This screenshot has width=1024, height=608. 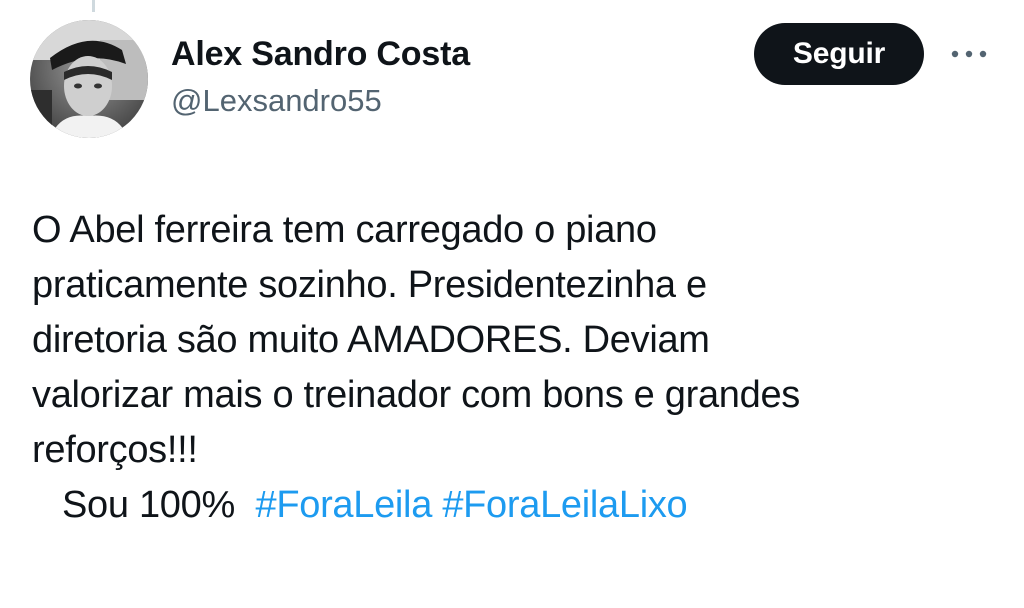 I want to click on avatar, so click(x=89, y=79).